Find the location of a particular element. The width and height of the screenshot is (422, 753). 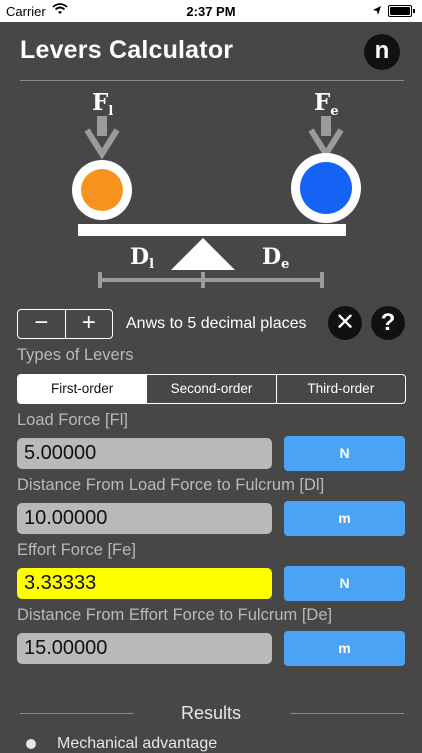

title-divider is located at coordinates (212, 80).